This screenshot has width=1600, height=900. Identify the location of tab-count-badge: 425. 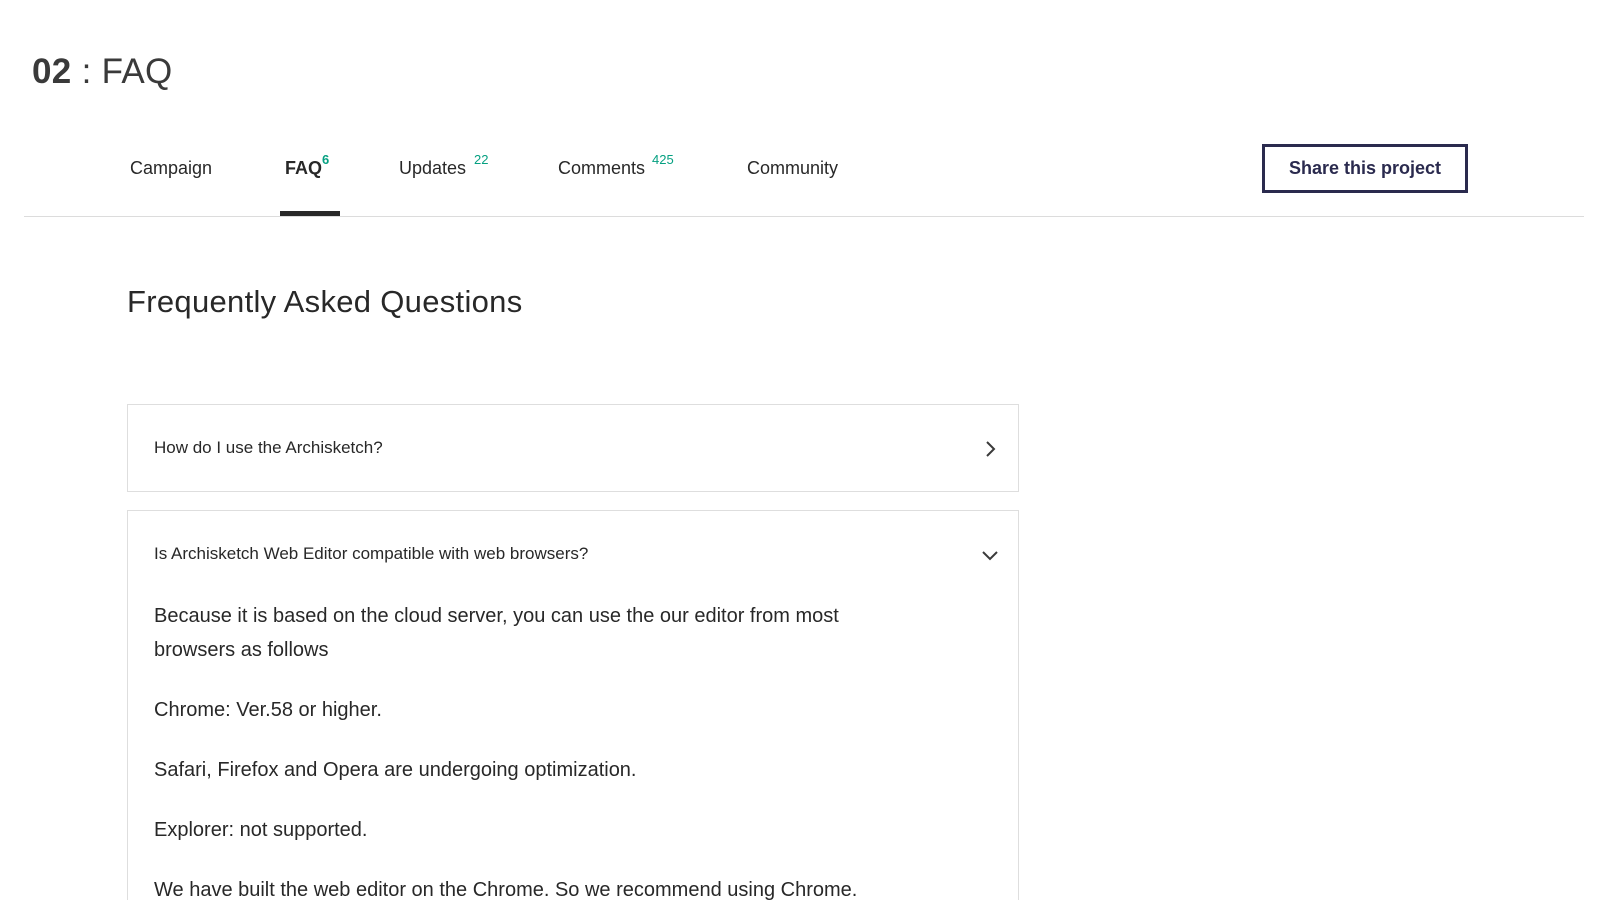
(663, 159).